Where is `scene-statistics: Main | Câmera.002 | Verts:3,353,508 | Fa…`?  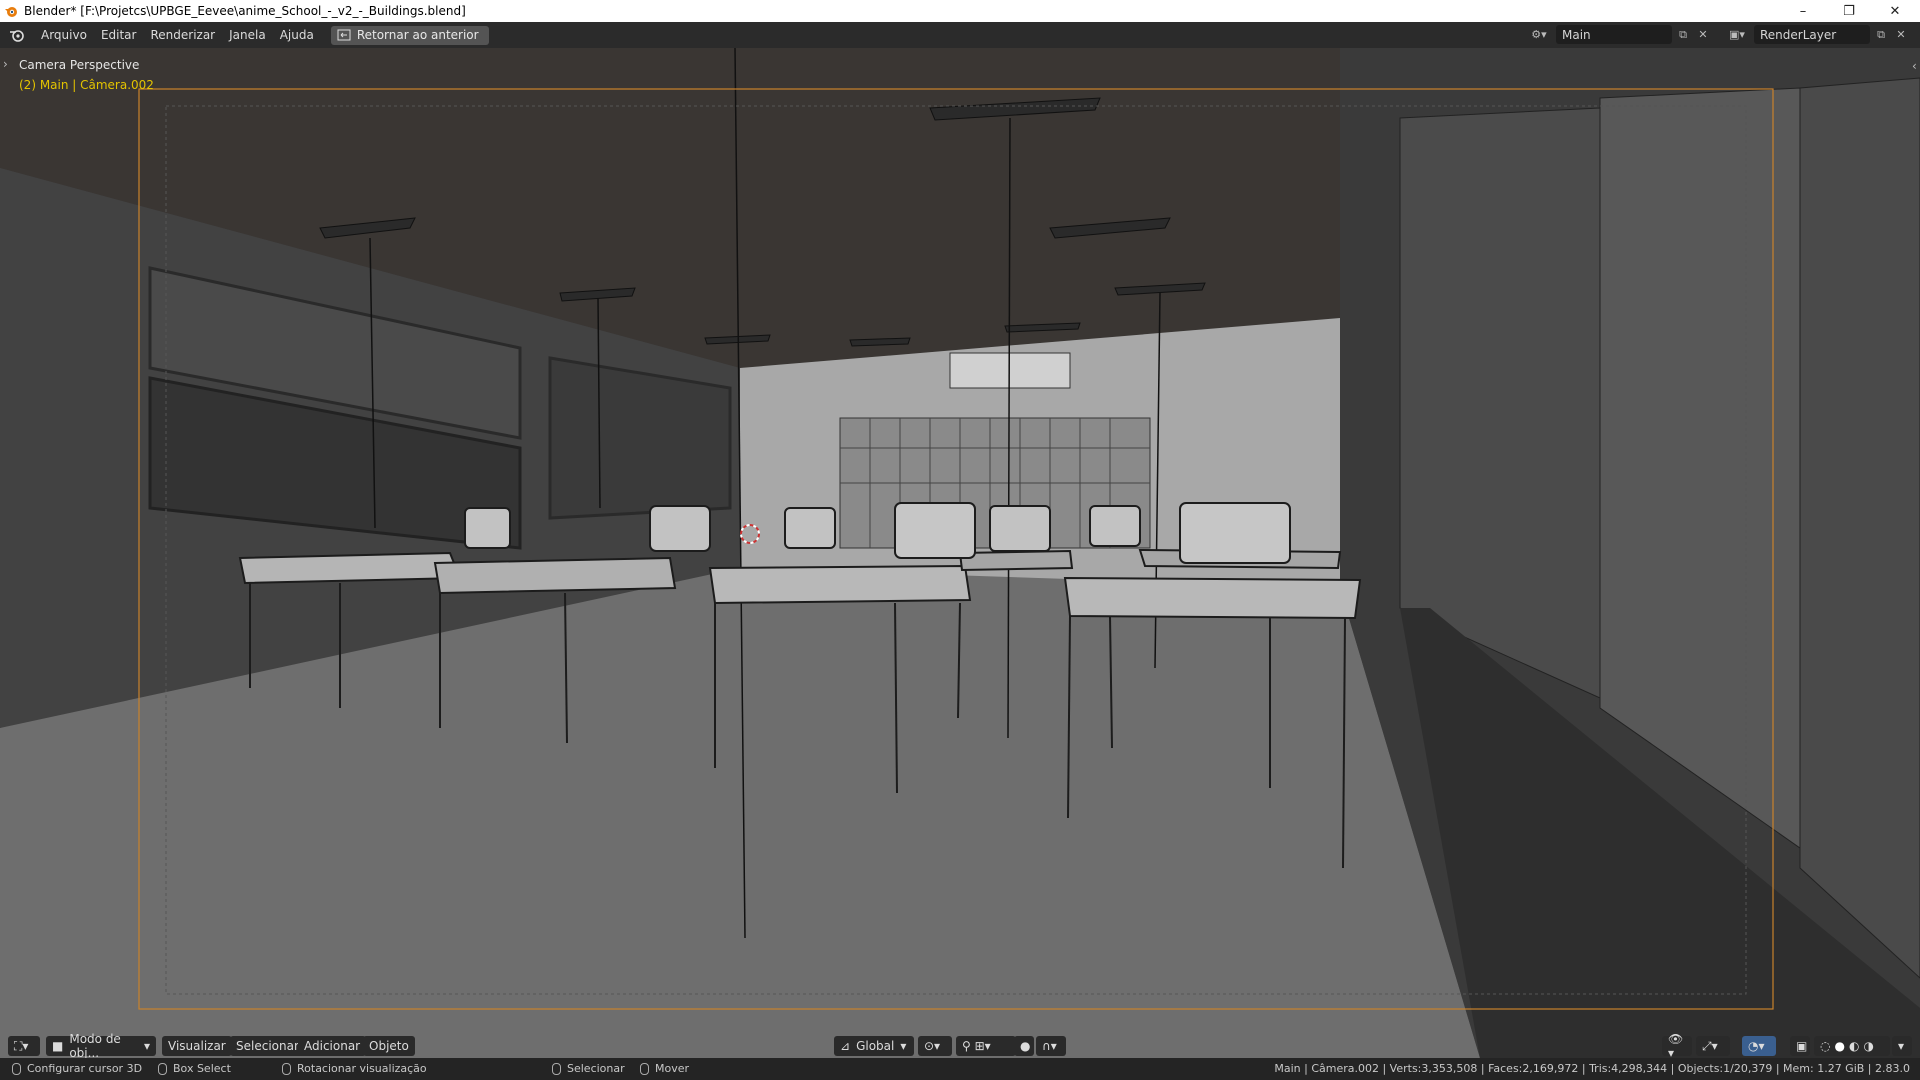 scene-statistics: Main | Câmera.002 | Verts:3,353,508 | Fa… is located at coordinates (1592, 1068).